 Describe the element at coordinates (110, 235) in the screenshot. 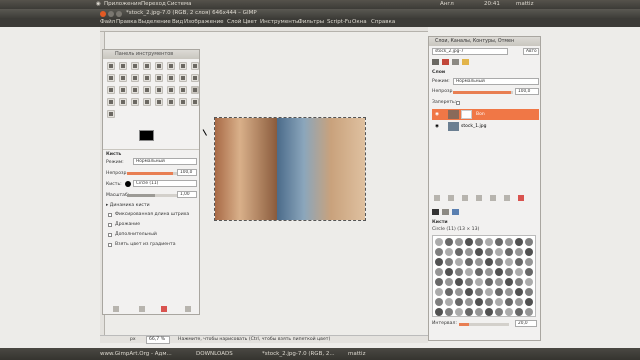

I see `incremental-checkbox` at that location.